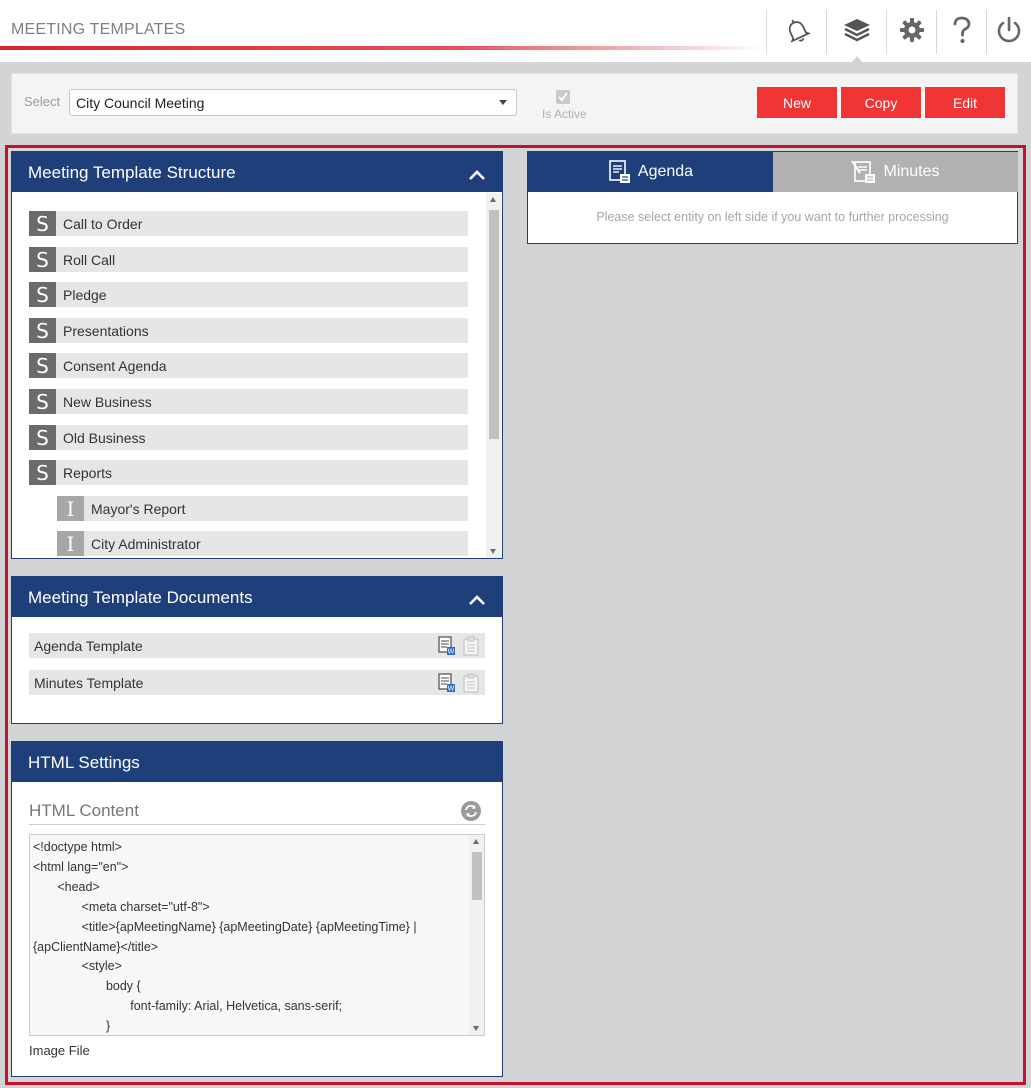 The width and height of the screenshot is (1031, 1088). What do you see at coordinates (88, 645) in the screenshot?
I see `document-label: Agenda Template` at bounding box center [88, 645].